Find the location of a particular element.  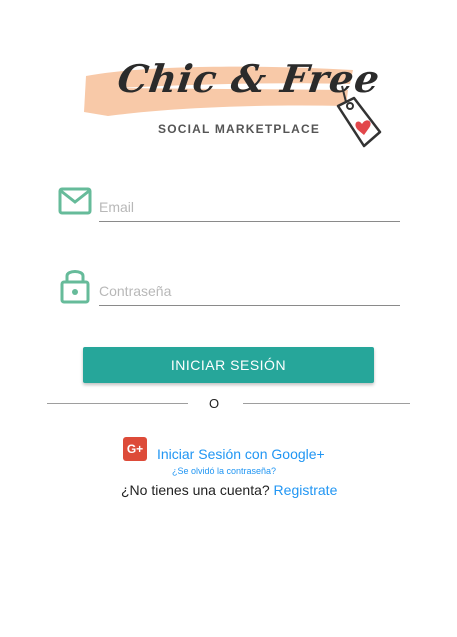

padlock-icon is located at coordinates (75, 287).